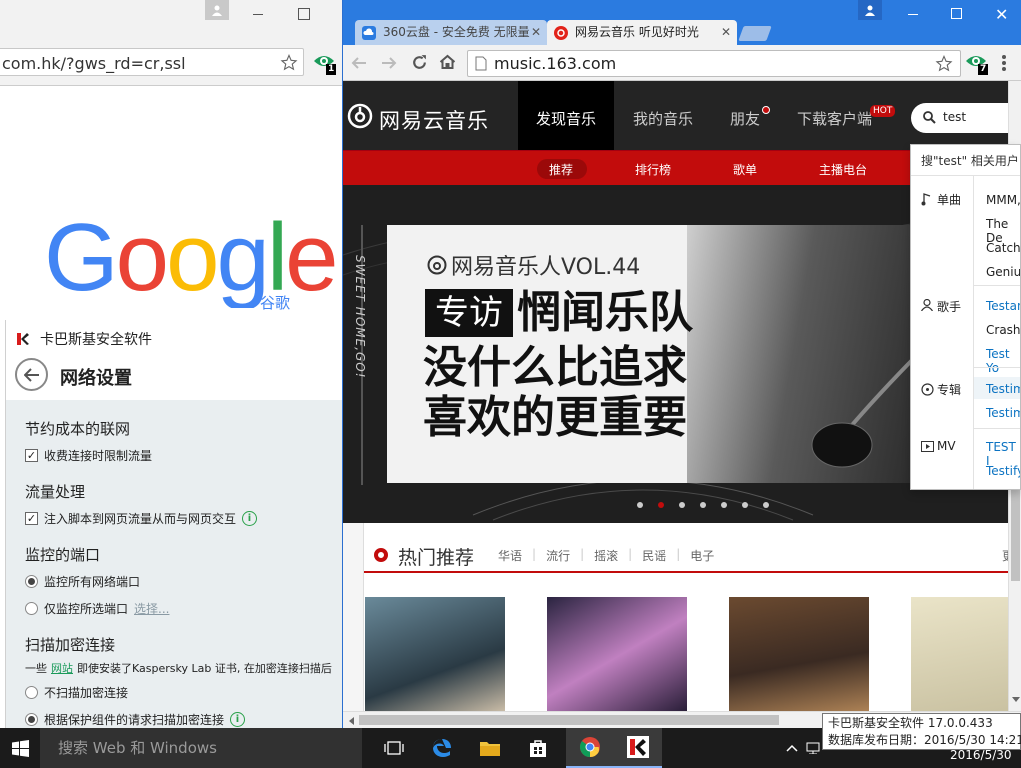  I want to click on chevron-up-icon, so click(792, 748).